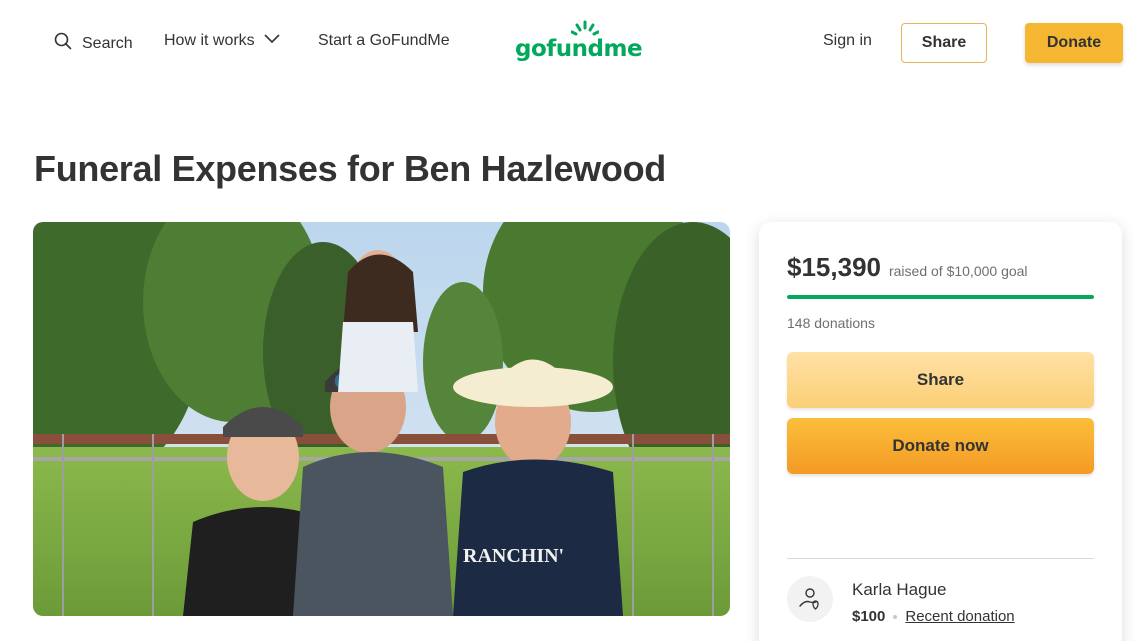  I want to click on recent-donation-link: Recent donation, so click(959, 616).